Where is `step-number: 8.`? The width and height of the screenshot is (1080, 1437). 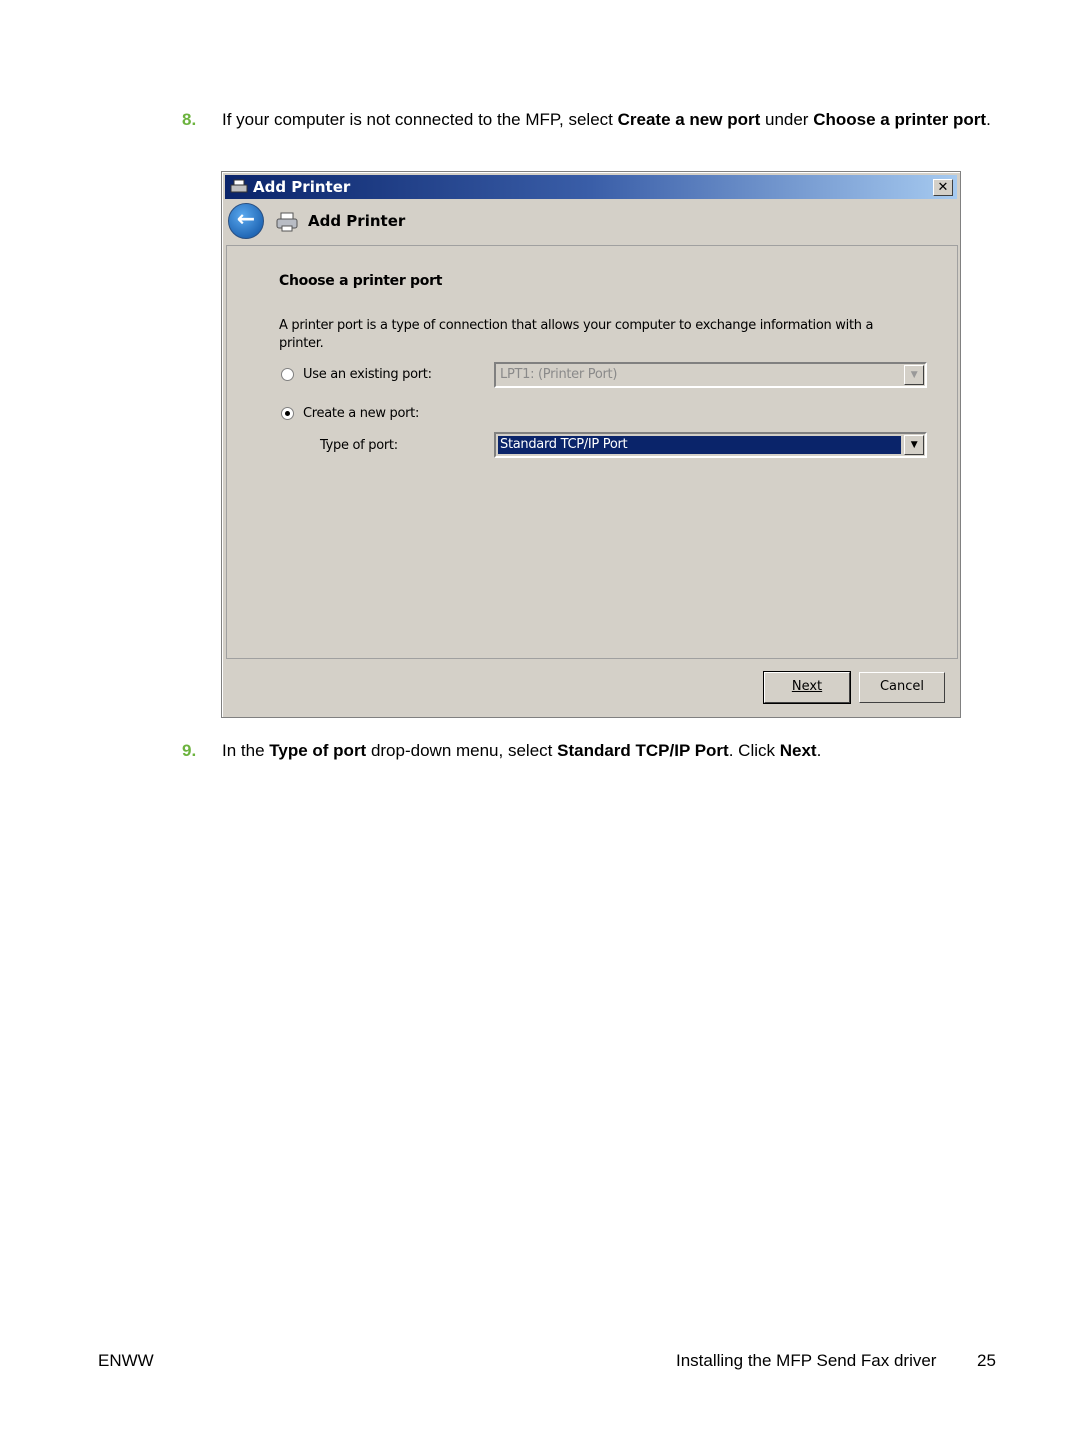 step-number: 8. is located at coordinates (189, 119).